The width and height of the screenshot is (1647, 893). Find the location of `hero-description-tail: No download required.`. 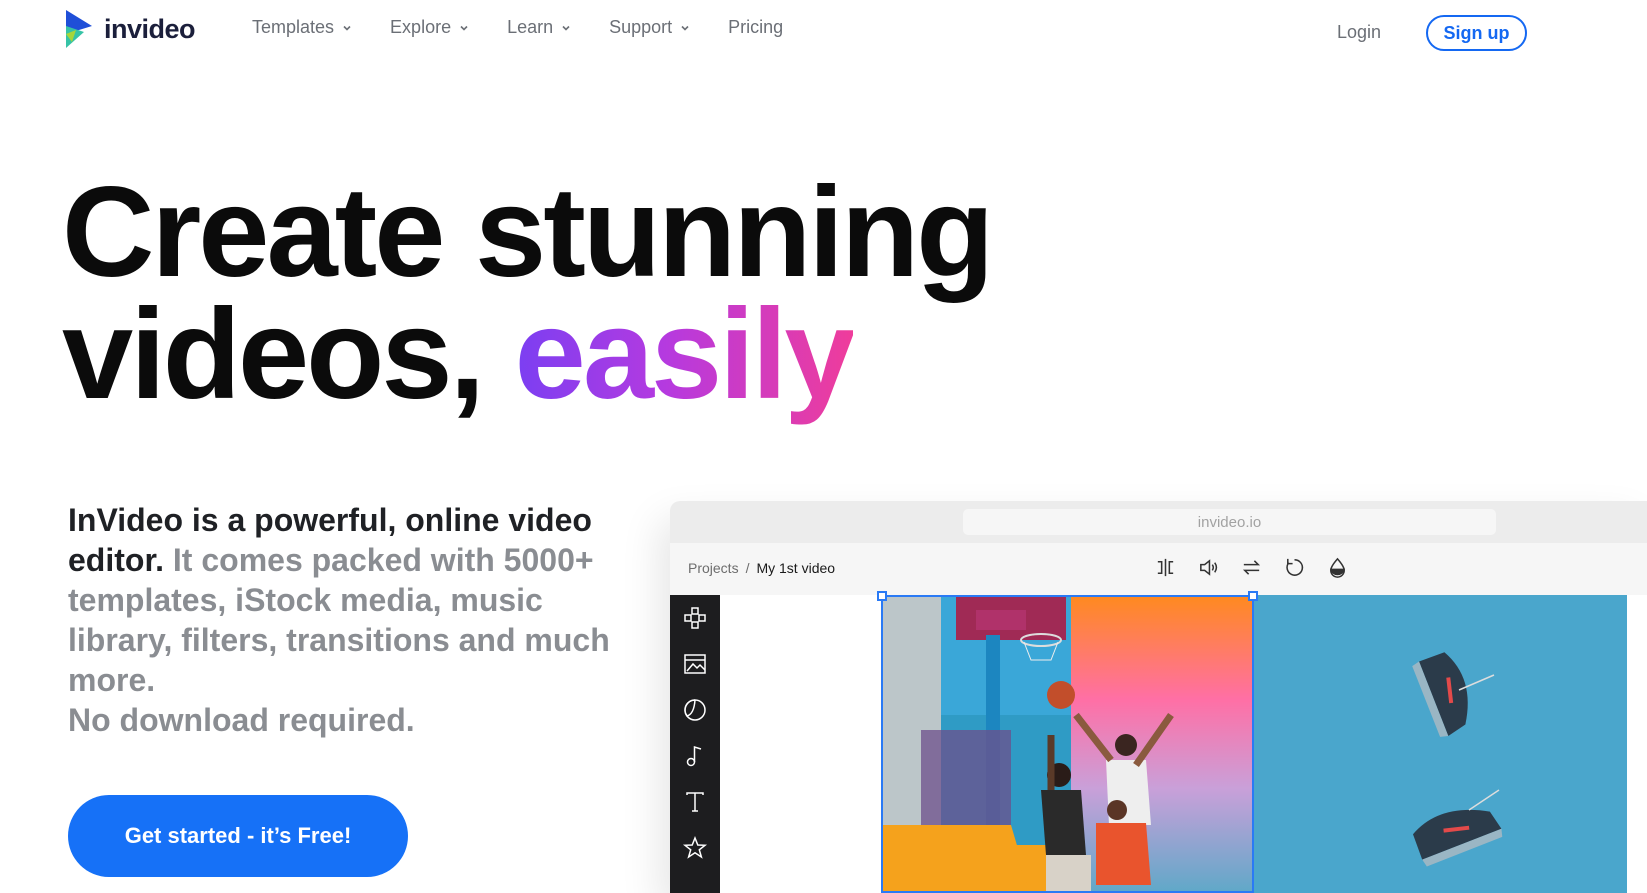

hero-description-tail: No download required. is located at coordinates (241, 720).